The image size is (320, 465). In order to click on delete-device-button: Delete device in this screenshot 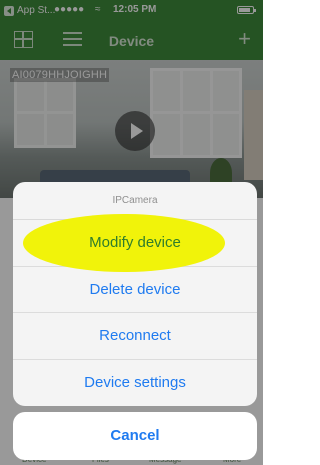, I will do `click(135, 290)`.